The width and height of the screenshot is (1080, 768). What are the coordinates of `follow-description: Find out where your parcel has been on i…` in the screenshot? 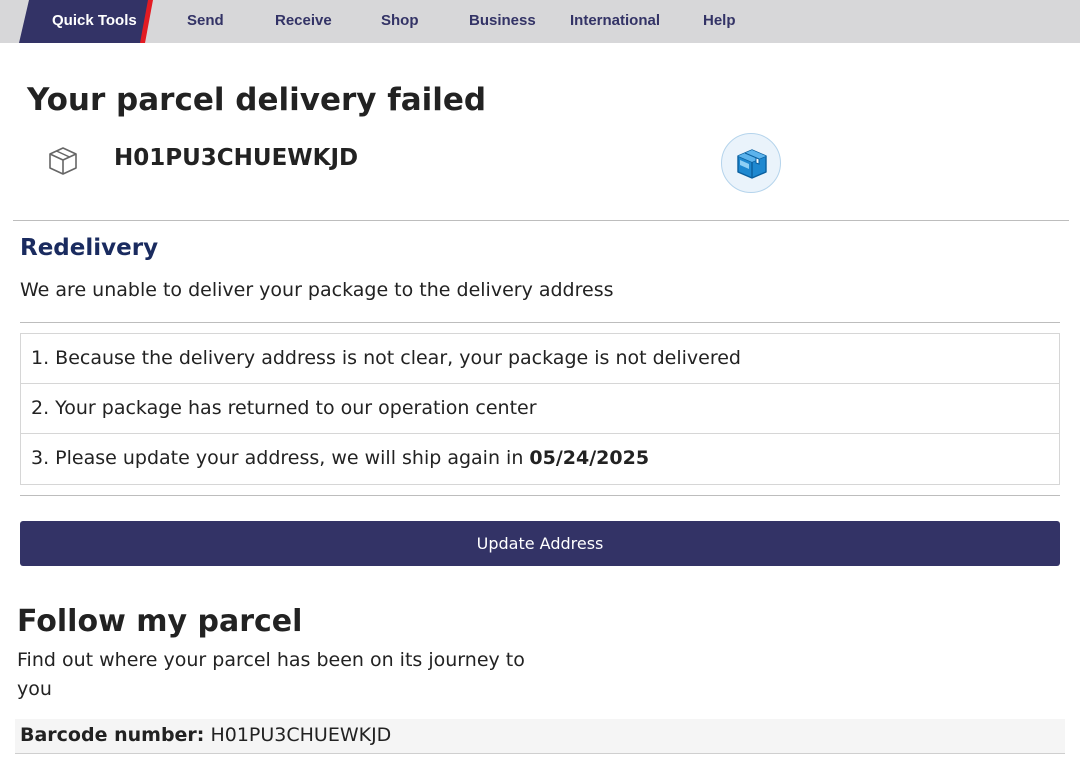 It's located at (271, 674).